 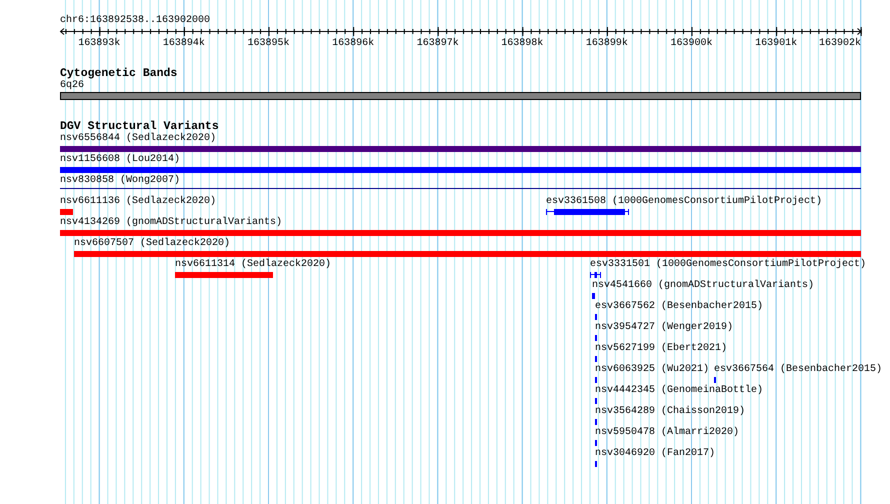 What do you see at coordinates (136, 21) in the screenshot?
I see `location-label: chr6:163892538..163902000` at bounding box center [136, 21].